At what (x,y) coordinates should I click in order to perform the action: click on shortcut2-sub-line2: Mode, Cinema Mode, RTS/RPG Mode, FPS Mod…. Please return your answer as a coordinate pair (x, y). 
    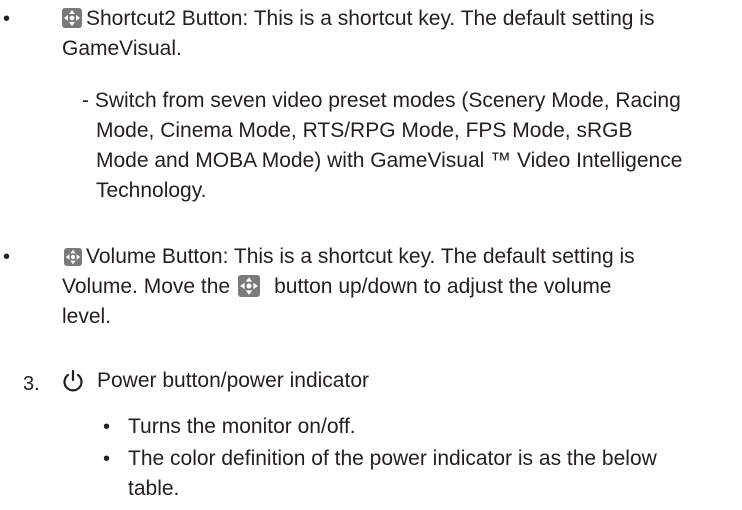
    Looking at the image, I should click on (364, 130).